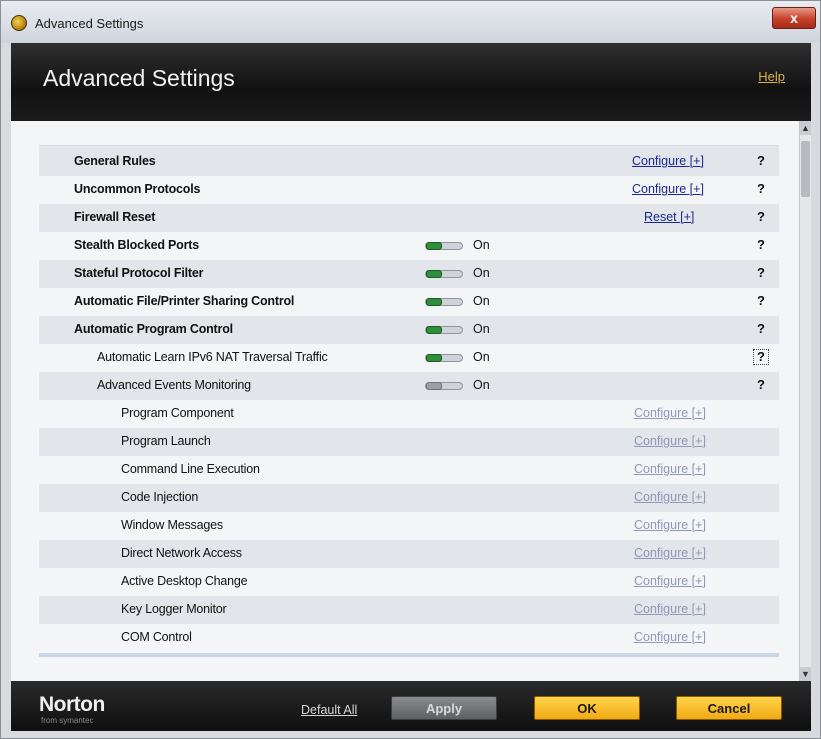  I want to click on setting-label: Window Messages, so click(172, 525).